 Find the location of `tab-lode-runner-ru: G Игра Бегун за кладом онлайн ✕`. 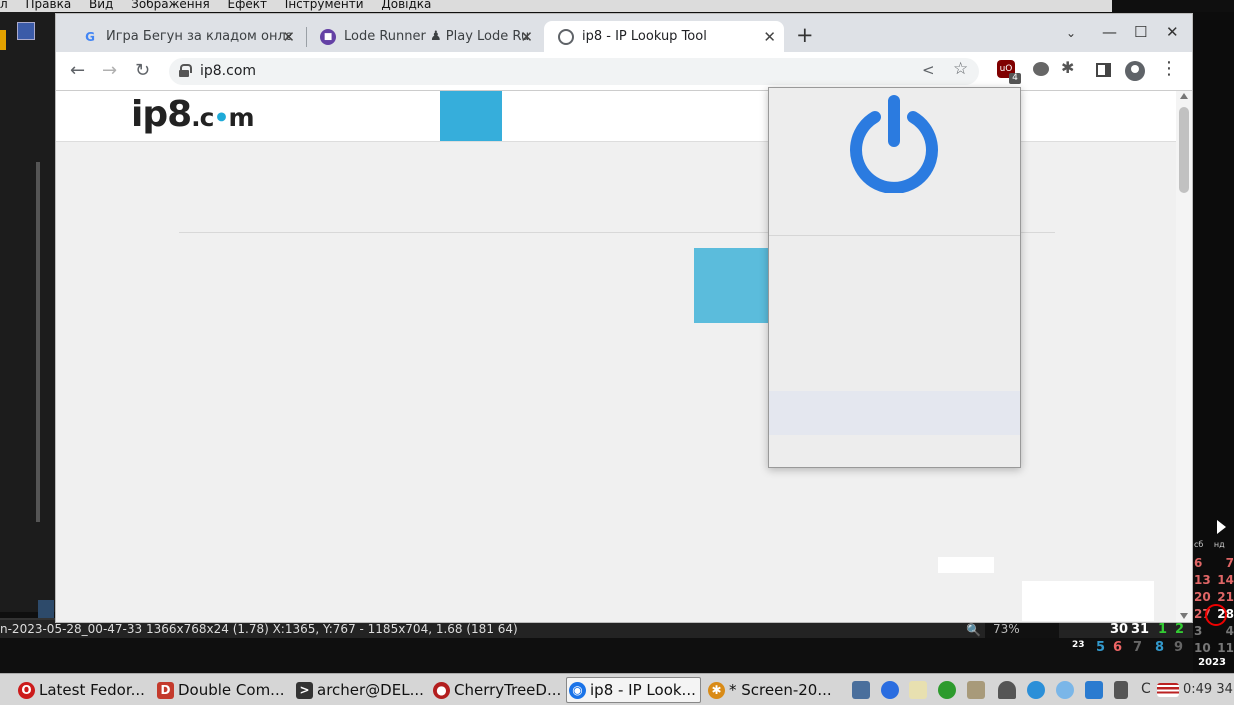

tab-lode-runner-ru: G Игра Бегун за кладом онлайн ✕ is located at coordinates (185, 36).